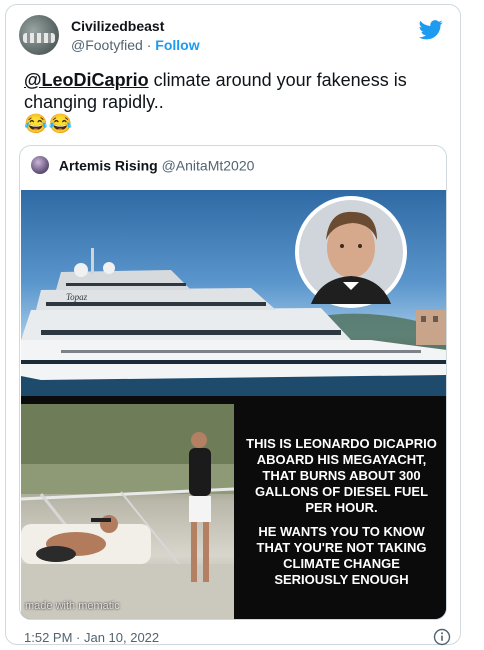 This screenshot has height=650, width=484. I want to click on laughing-emoji: 😂😂, so click(49, 124).